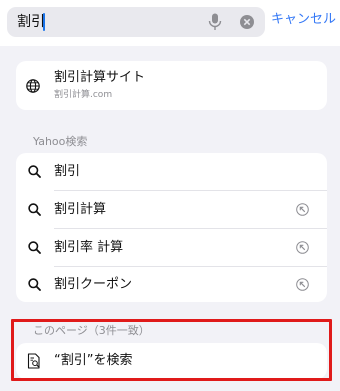  What do you see at coordinates (60, 141) in the screenshot?
I see `yahoo-section-label: Yahoo検索` at bounding box center [60, 141].